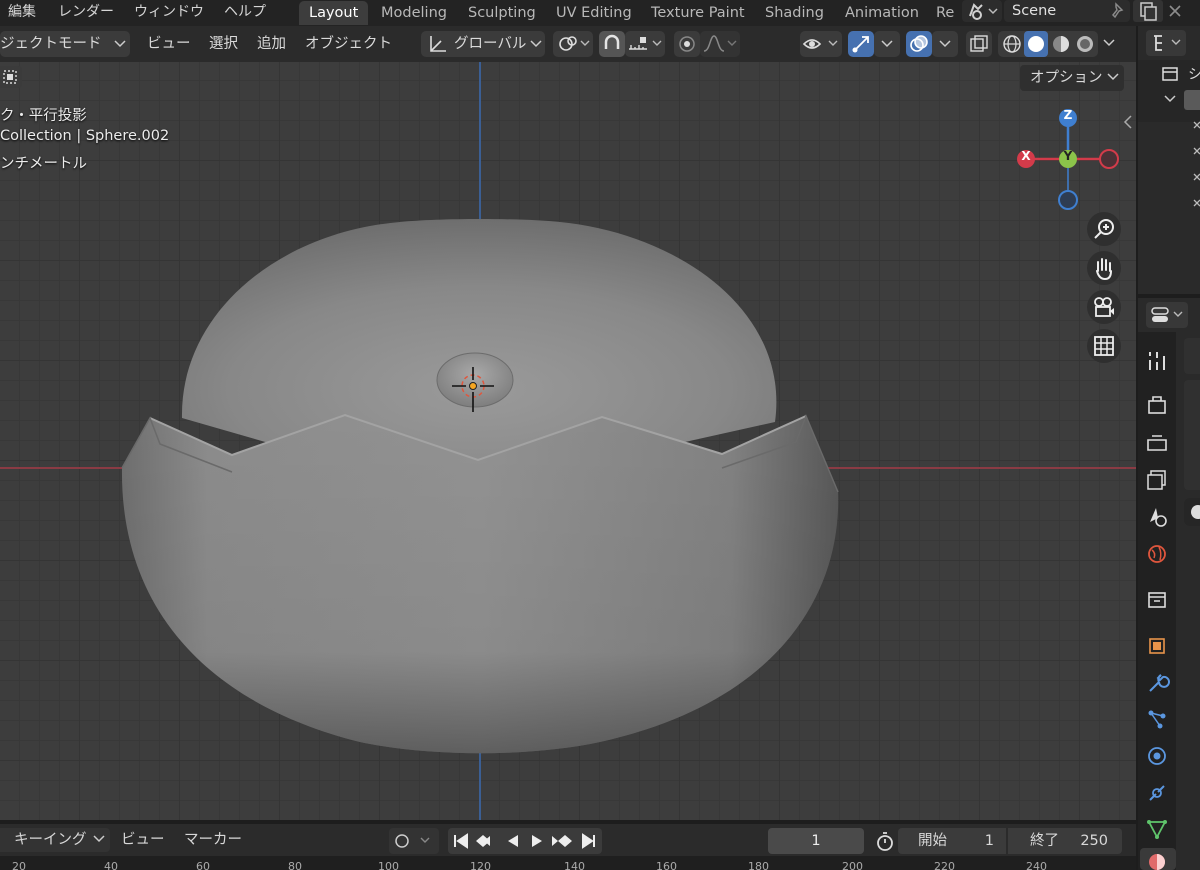  I want to click on falloff-selector, so click(720, 44).